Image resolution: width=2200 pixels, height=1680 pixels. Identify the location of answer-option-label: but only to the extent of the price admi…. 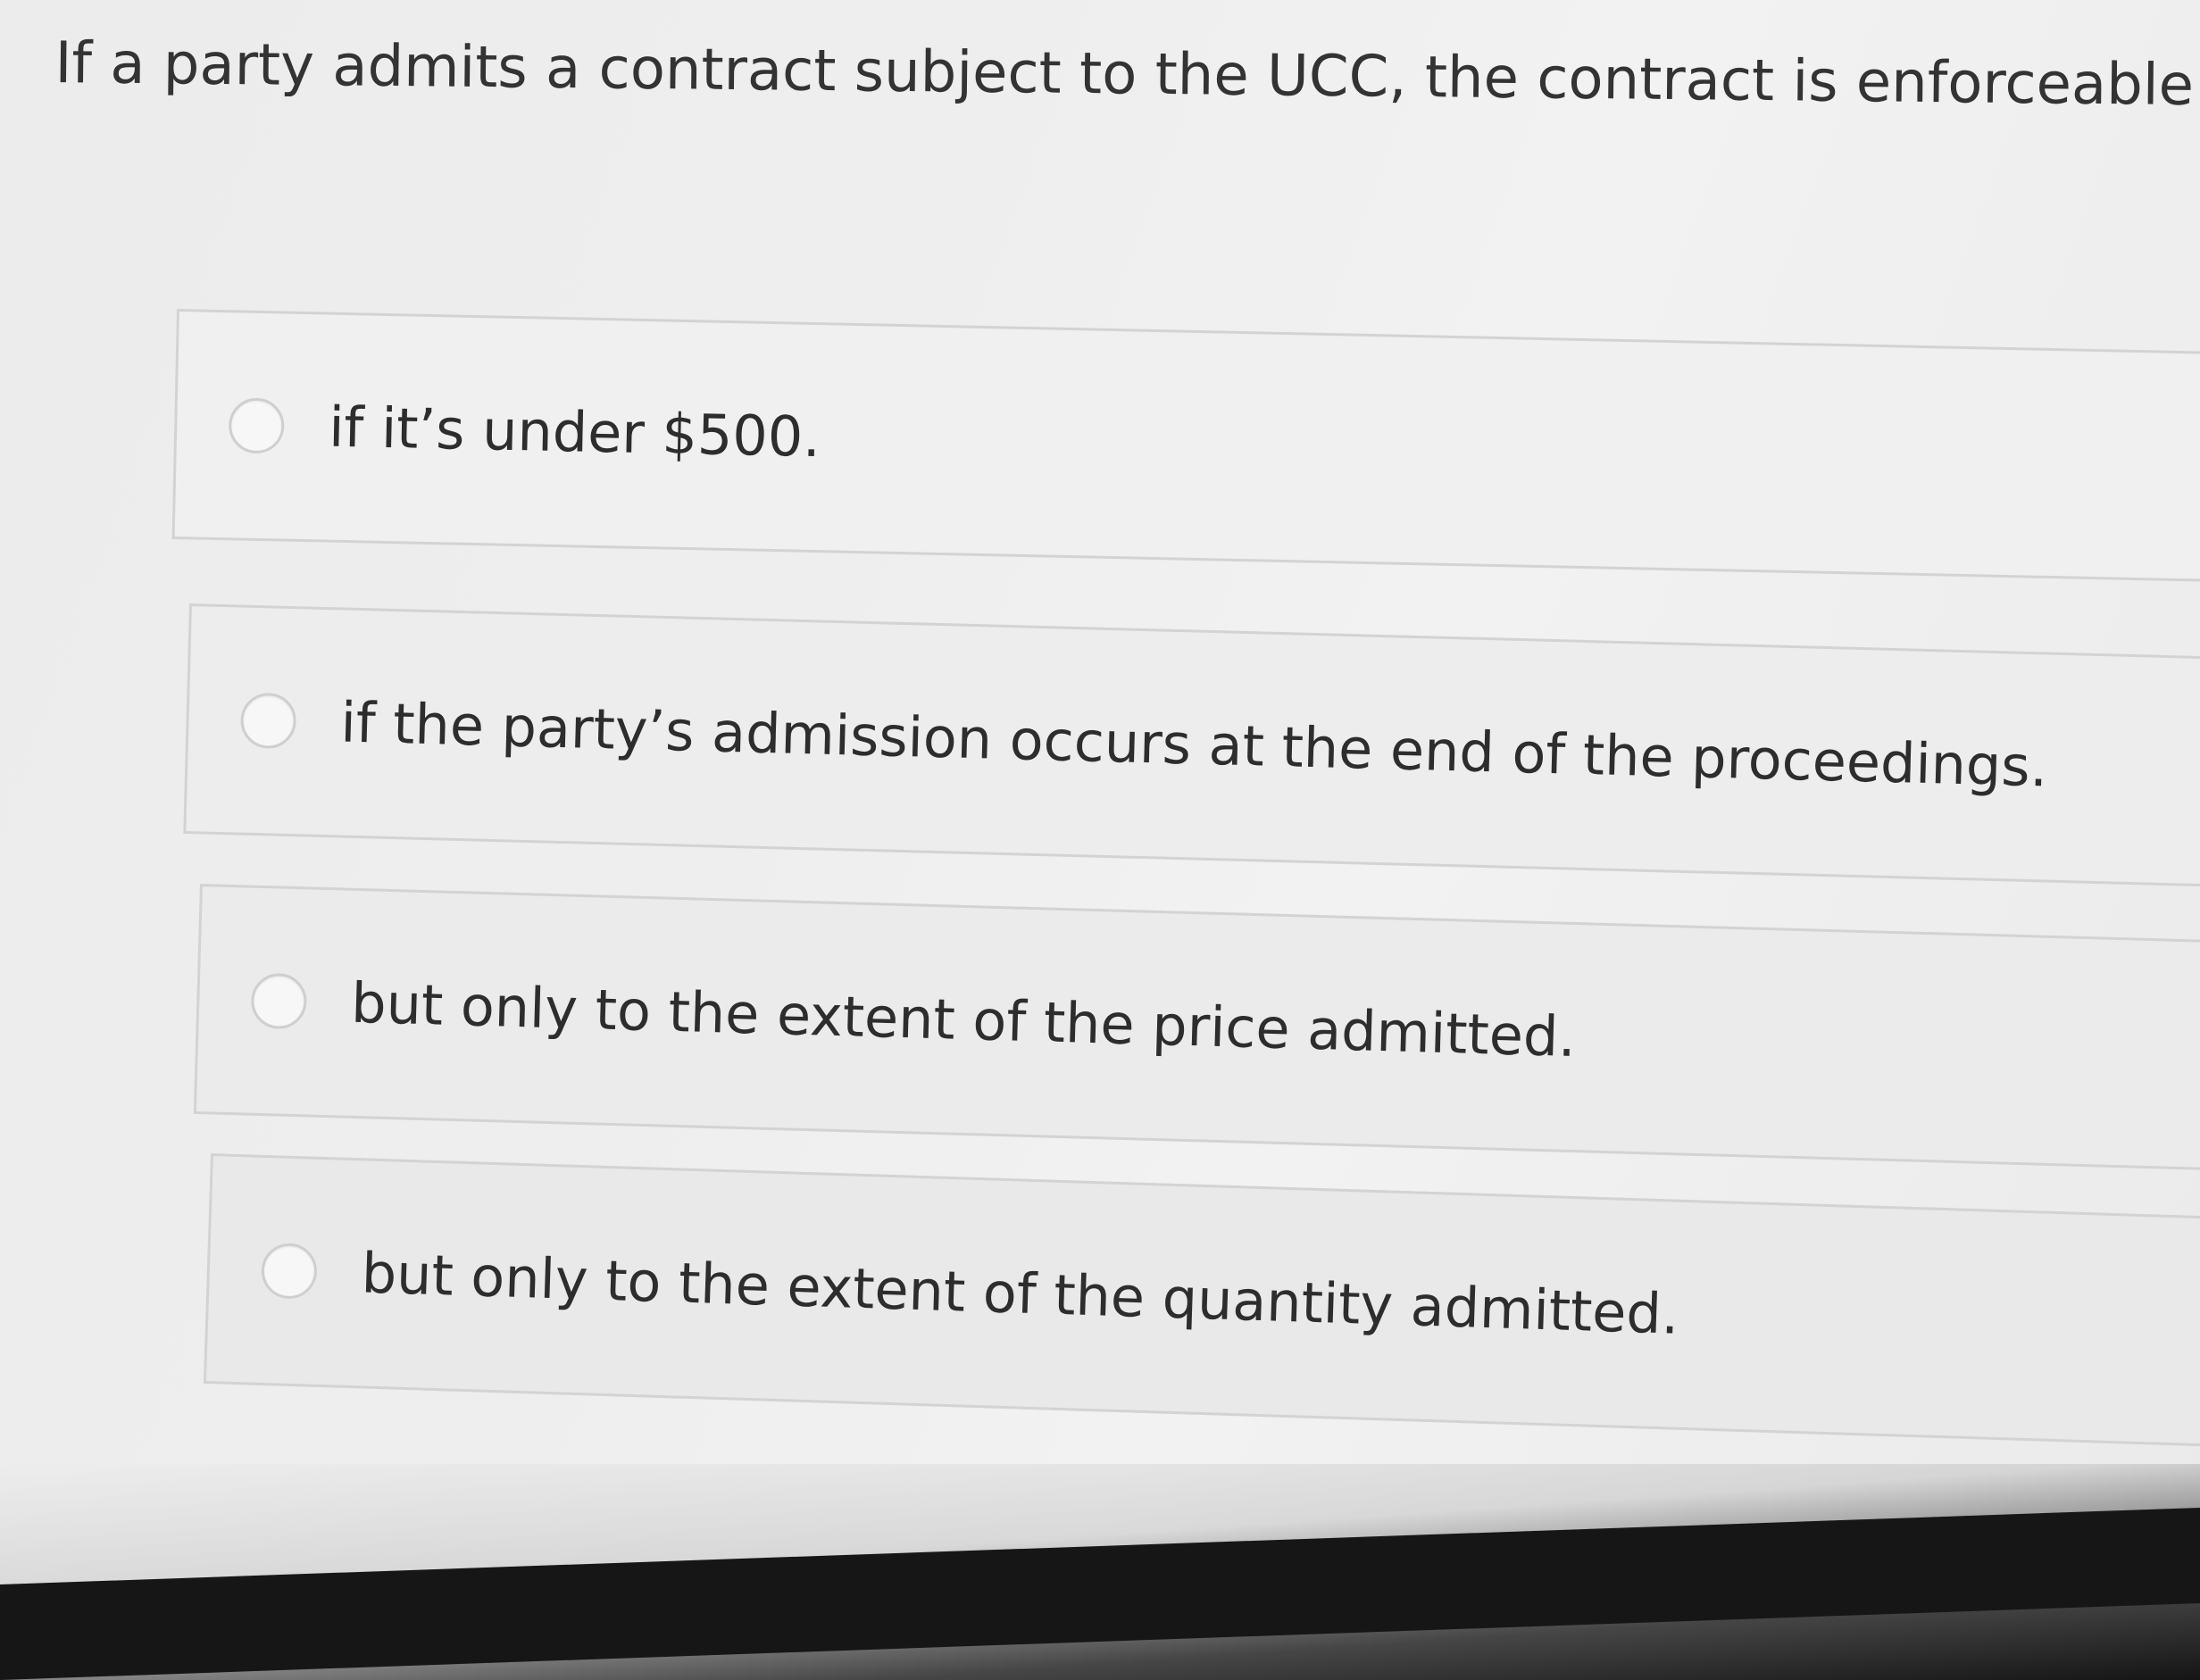
(964, 1019).